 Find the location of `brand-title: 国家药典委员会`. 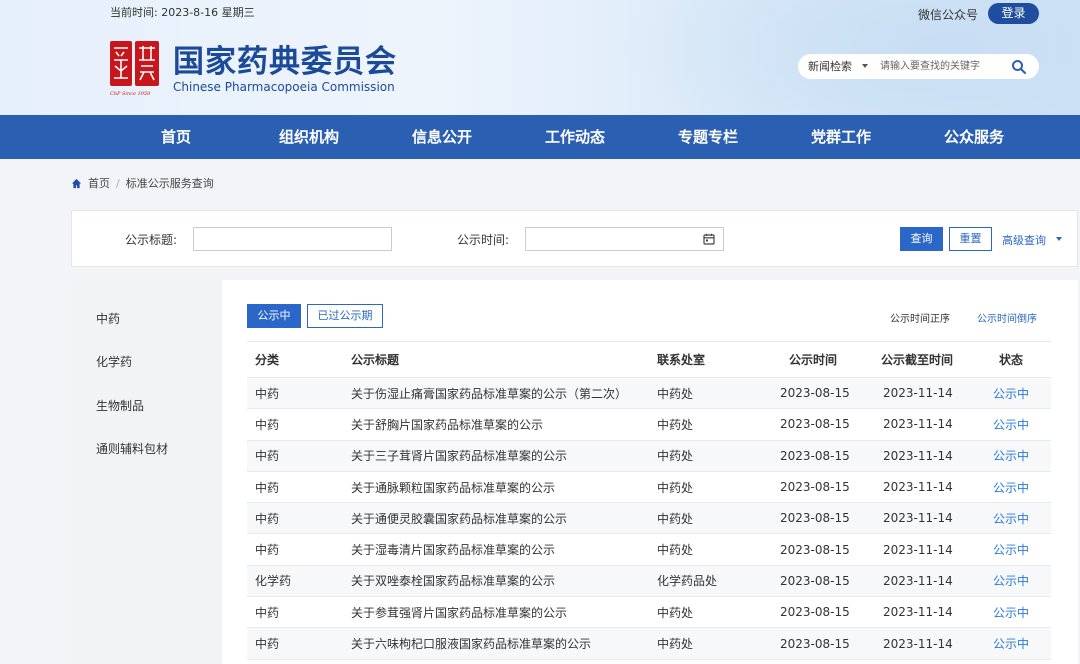

brand-title: 国家药典委员会 is located at coordinates (285, 58).